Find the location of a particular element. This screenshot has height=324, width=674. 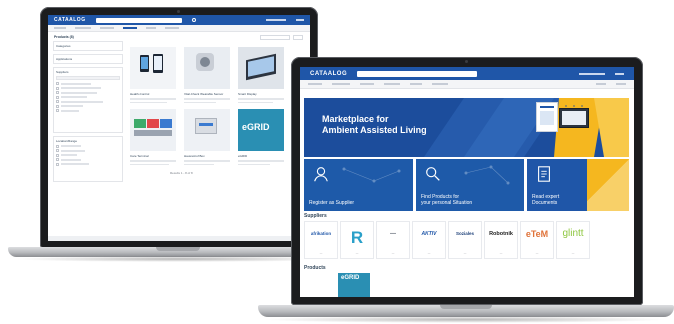

supplier-card: — — is located at coordinates (393, 240).